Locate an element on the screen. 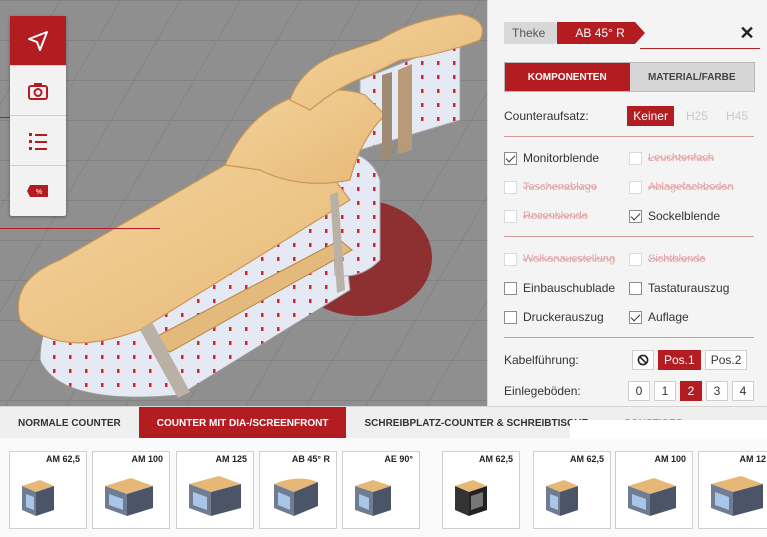 The height and width of the screenshot is (537, 767). cable-routing-row: Kabelführung: Pos.1 Pos.2 is located at coordinates (630, 360).